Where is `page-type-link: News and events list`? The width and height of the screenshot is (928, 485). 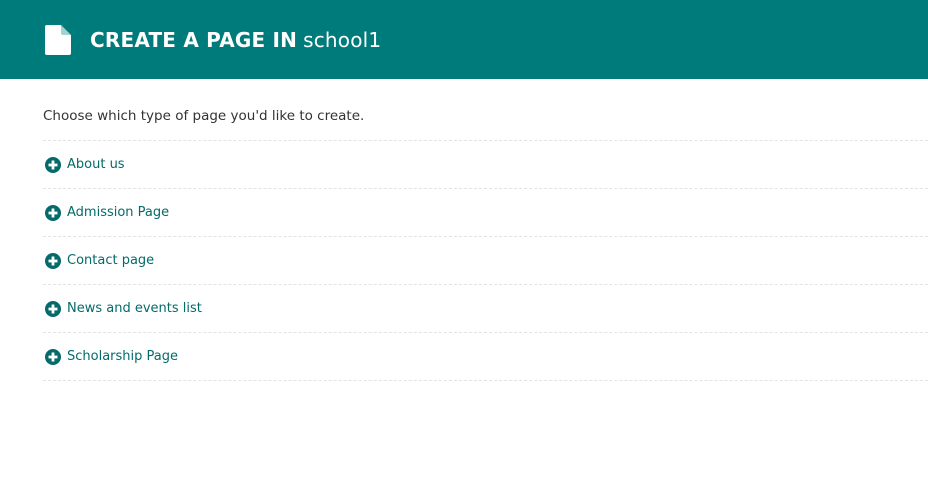
page-type-link: News and events list is located at coordinates (134, 308).